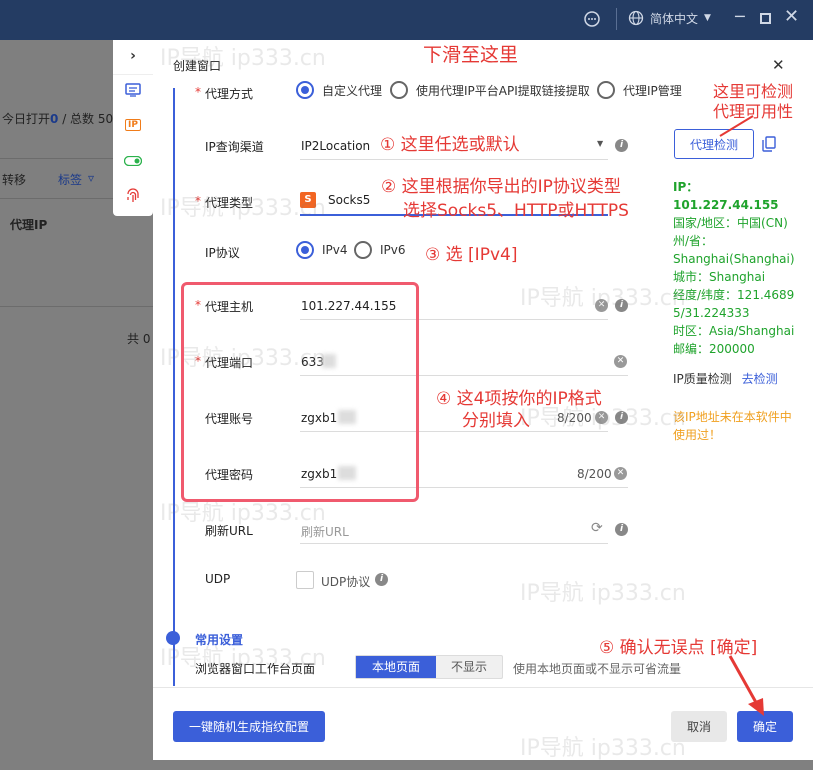 The height and width of the screenshot is (770, 813). What do you see at coordinates (322, 250) in the screenshot?
I see `radio-ipv4: IPv4` at bounding box center [322, 250].